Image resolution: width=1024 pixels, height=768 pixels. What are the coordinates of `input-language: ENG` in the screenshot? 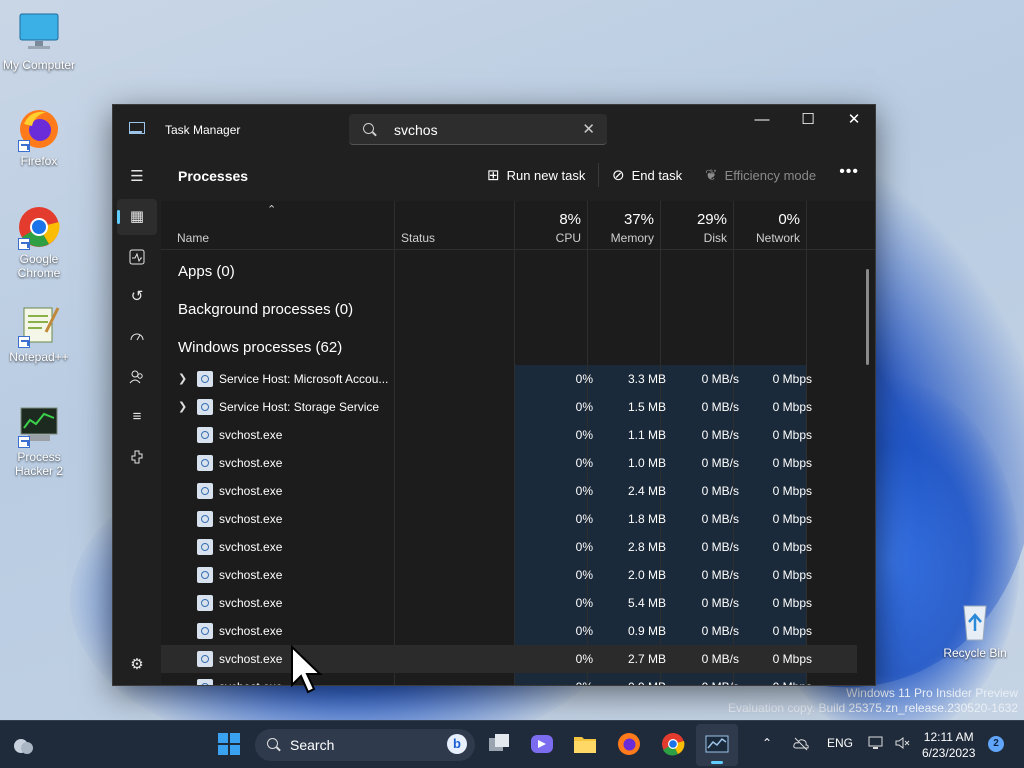 It's located at (840, 743).